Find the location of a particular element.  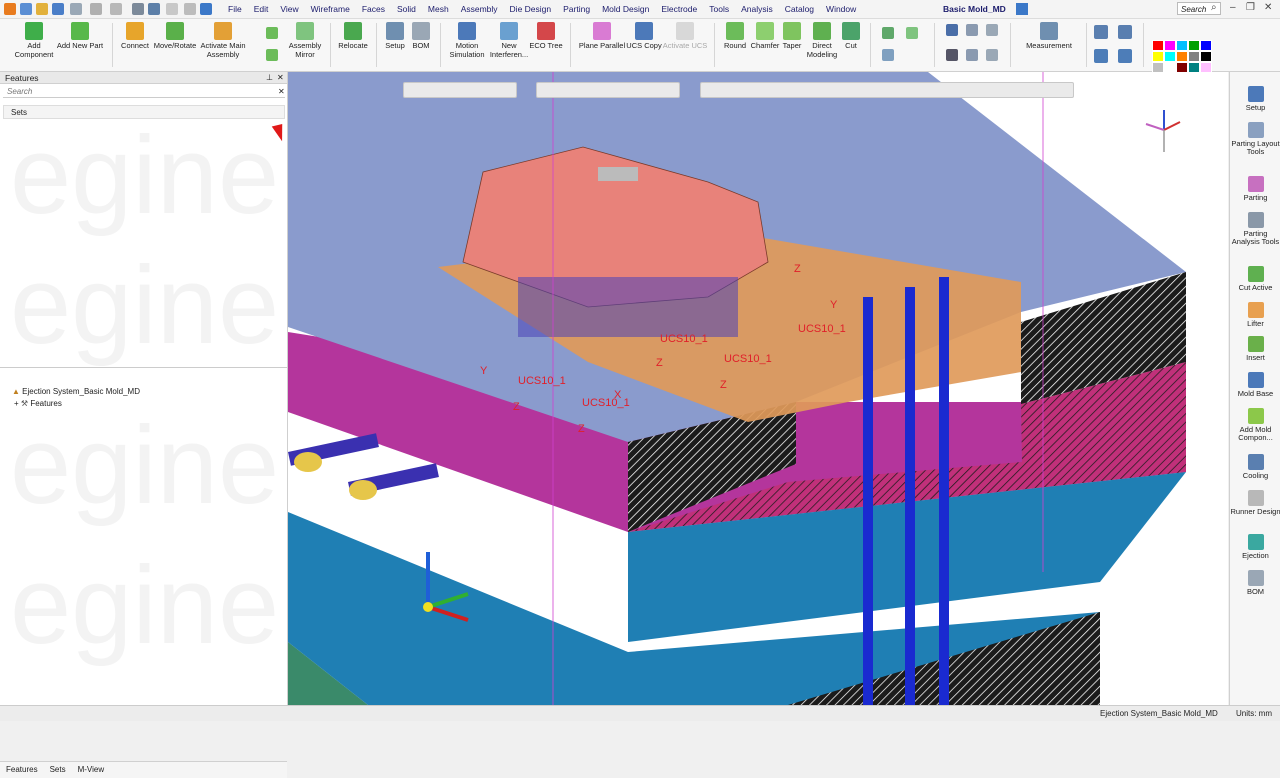

tab-m-view: M-View is located at coordinates (91, 770).